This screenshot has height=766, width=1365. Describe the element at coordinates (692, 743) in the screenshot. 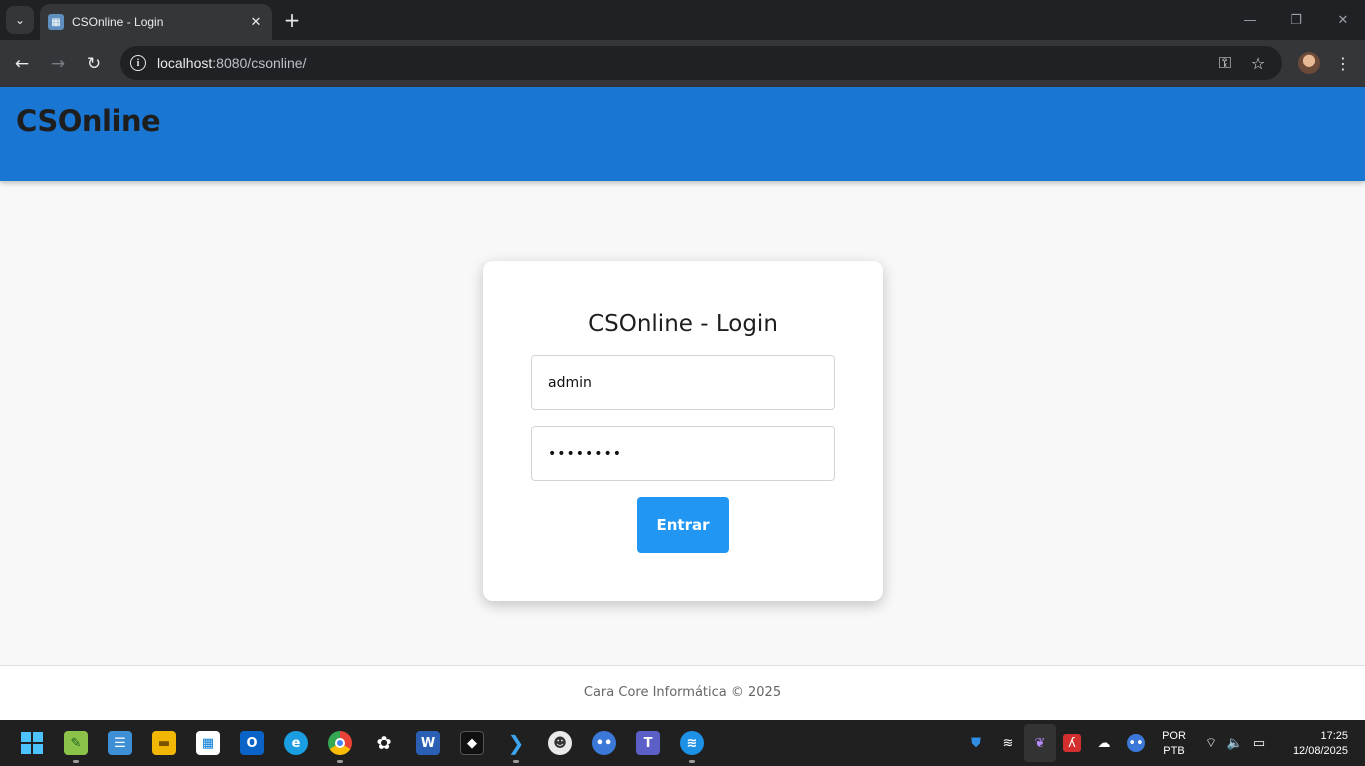

I see `docker-icon: ≋` at that location.